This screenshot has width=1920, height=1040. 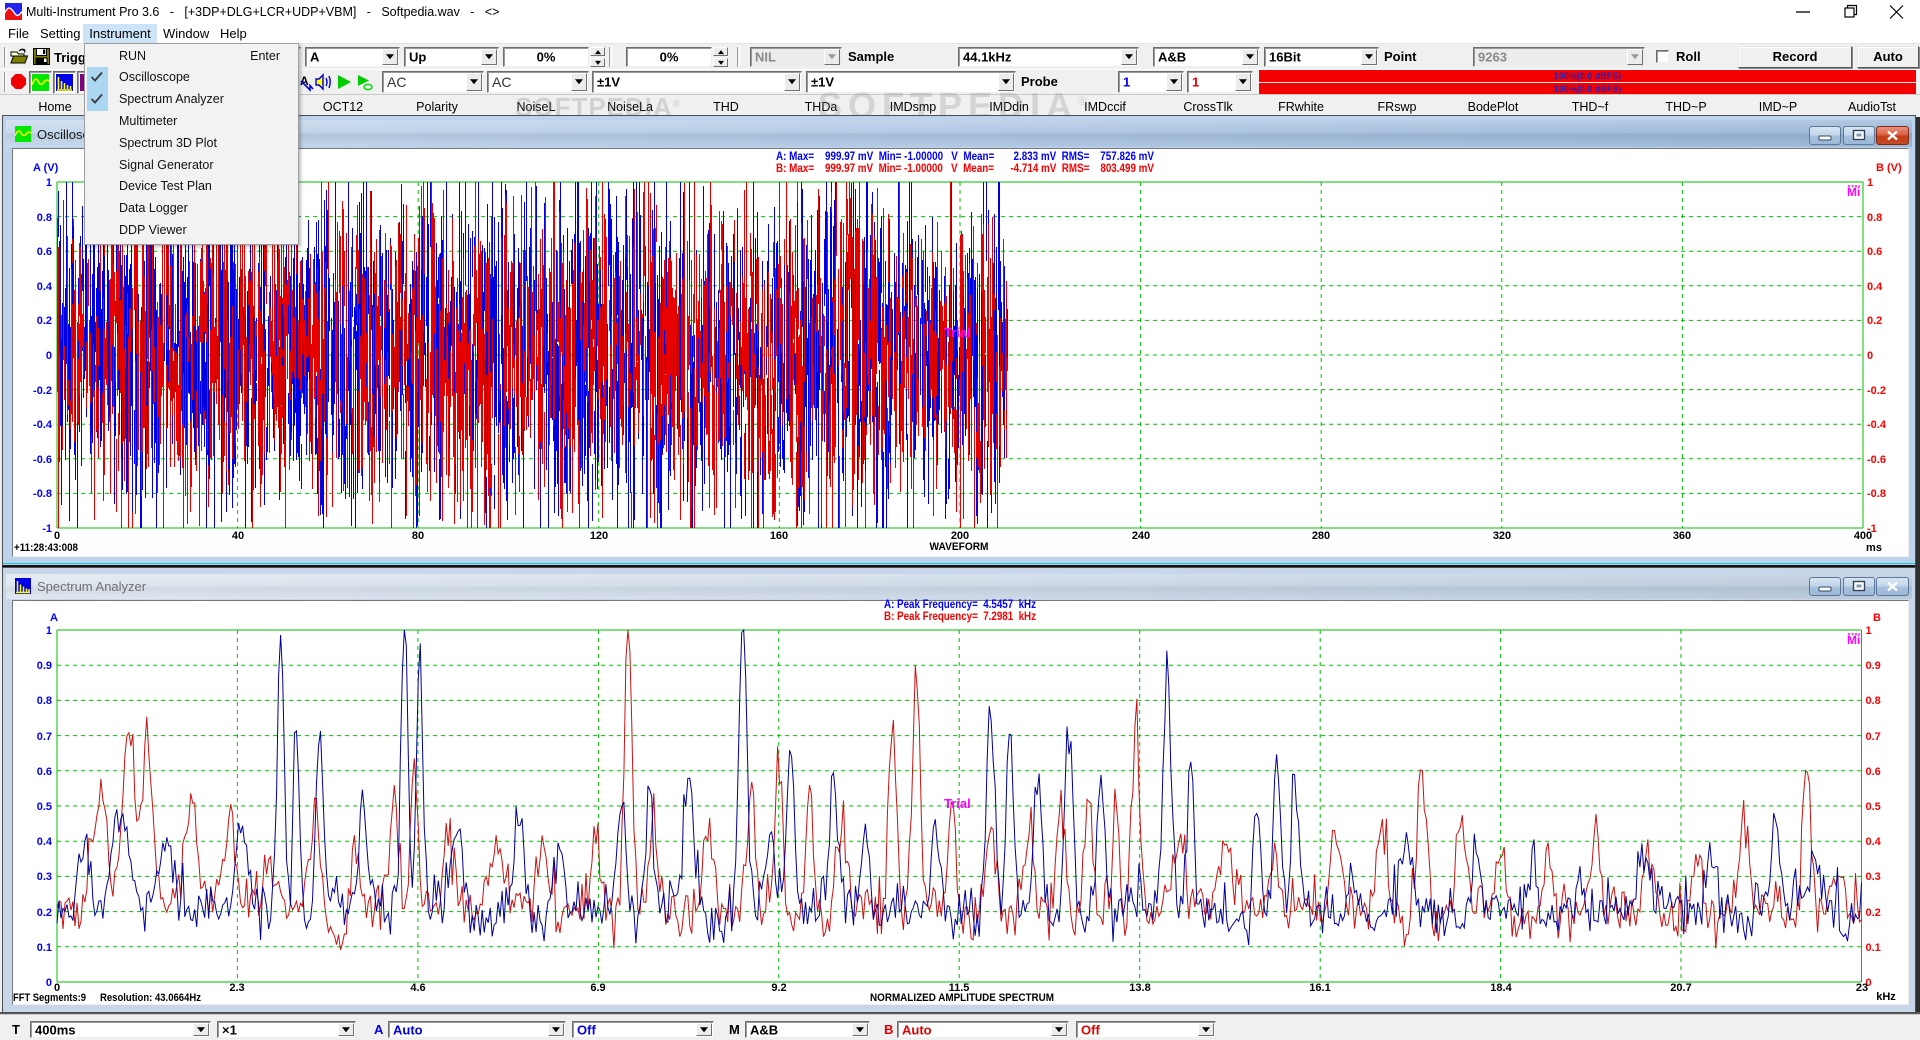 What do you see at coordinates (54, 618) in the screenshot?
I see `svg-text: A` at bounding box center [54, 618].